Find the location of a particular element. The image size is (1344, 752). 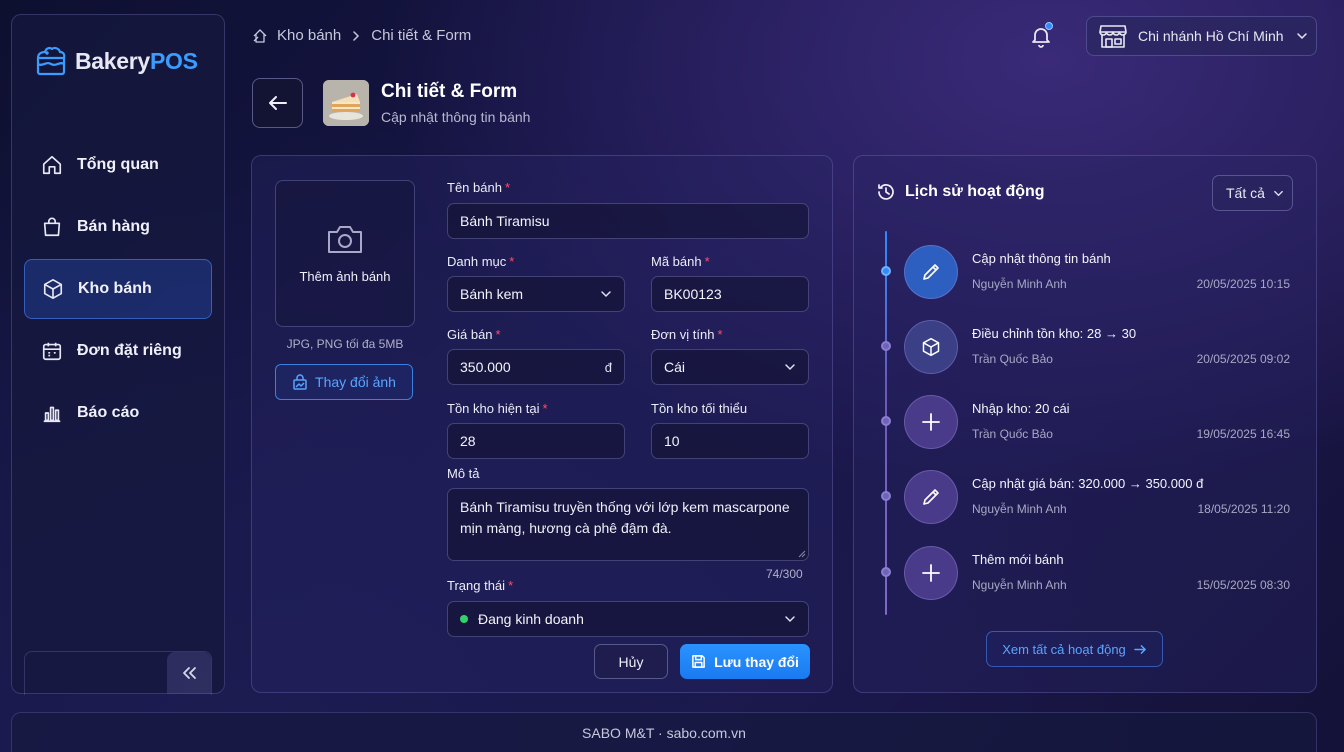

sidebar-item-label: Tổng quan is located at coordinates (118, 164).